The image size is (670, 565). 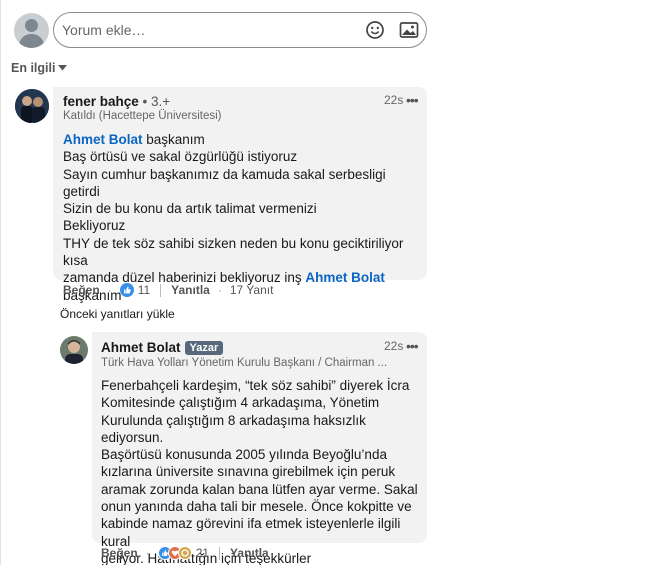 I want to click on reply-time: 22s, so click(x=394, y=346).